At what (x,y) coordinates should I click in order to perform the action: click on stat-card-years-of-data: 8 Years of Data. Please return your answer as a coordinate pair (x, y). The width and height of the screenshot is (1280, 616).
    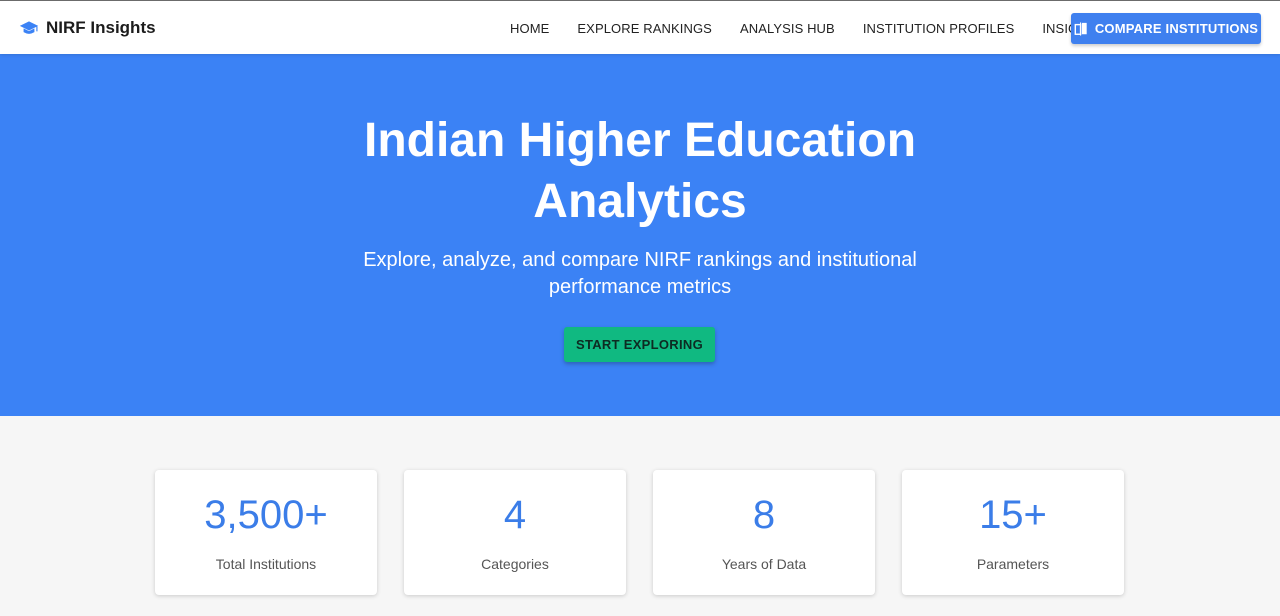
    Looking at the image, I should click on (764, 532).